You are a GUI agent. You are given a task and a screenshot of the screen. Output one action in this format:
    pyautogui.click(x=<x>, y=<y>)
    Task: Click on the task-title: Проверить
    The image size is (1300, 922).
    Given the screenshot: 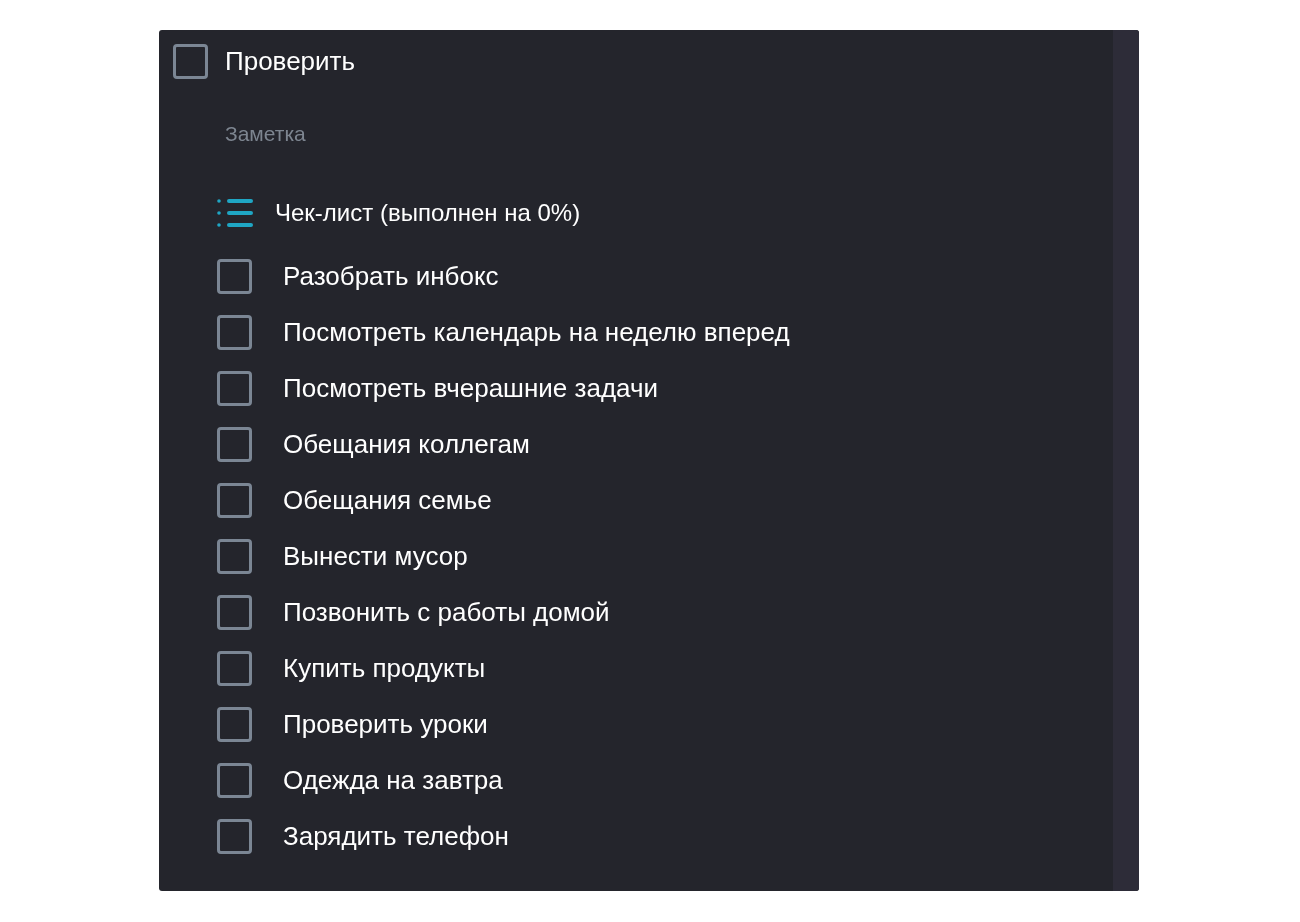 What is the action you would take?
    pyautogui.click(x=290, y=61)
    